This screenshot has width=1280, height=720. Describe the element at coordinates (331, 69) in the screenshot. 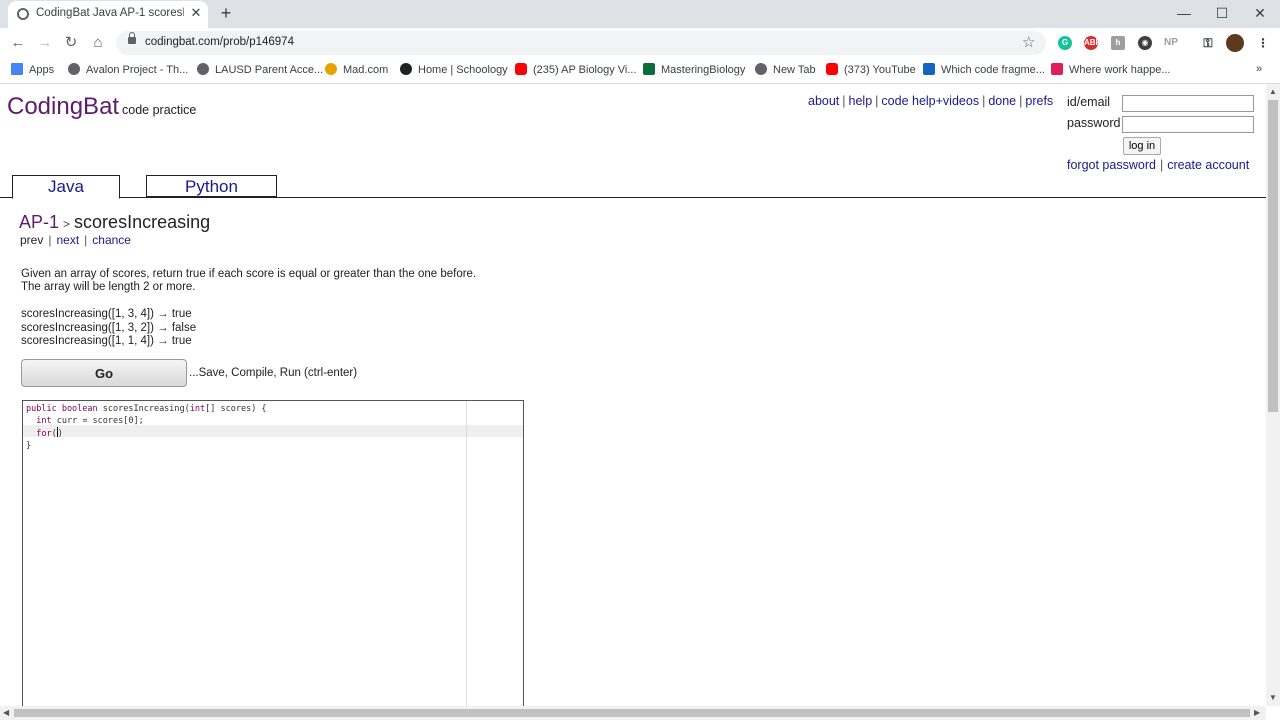

I see `mad-icon` at that location.